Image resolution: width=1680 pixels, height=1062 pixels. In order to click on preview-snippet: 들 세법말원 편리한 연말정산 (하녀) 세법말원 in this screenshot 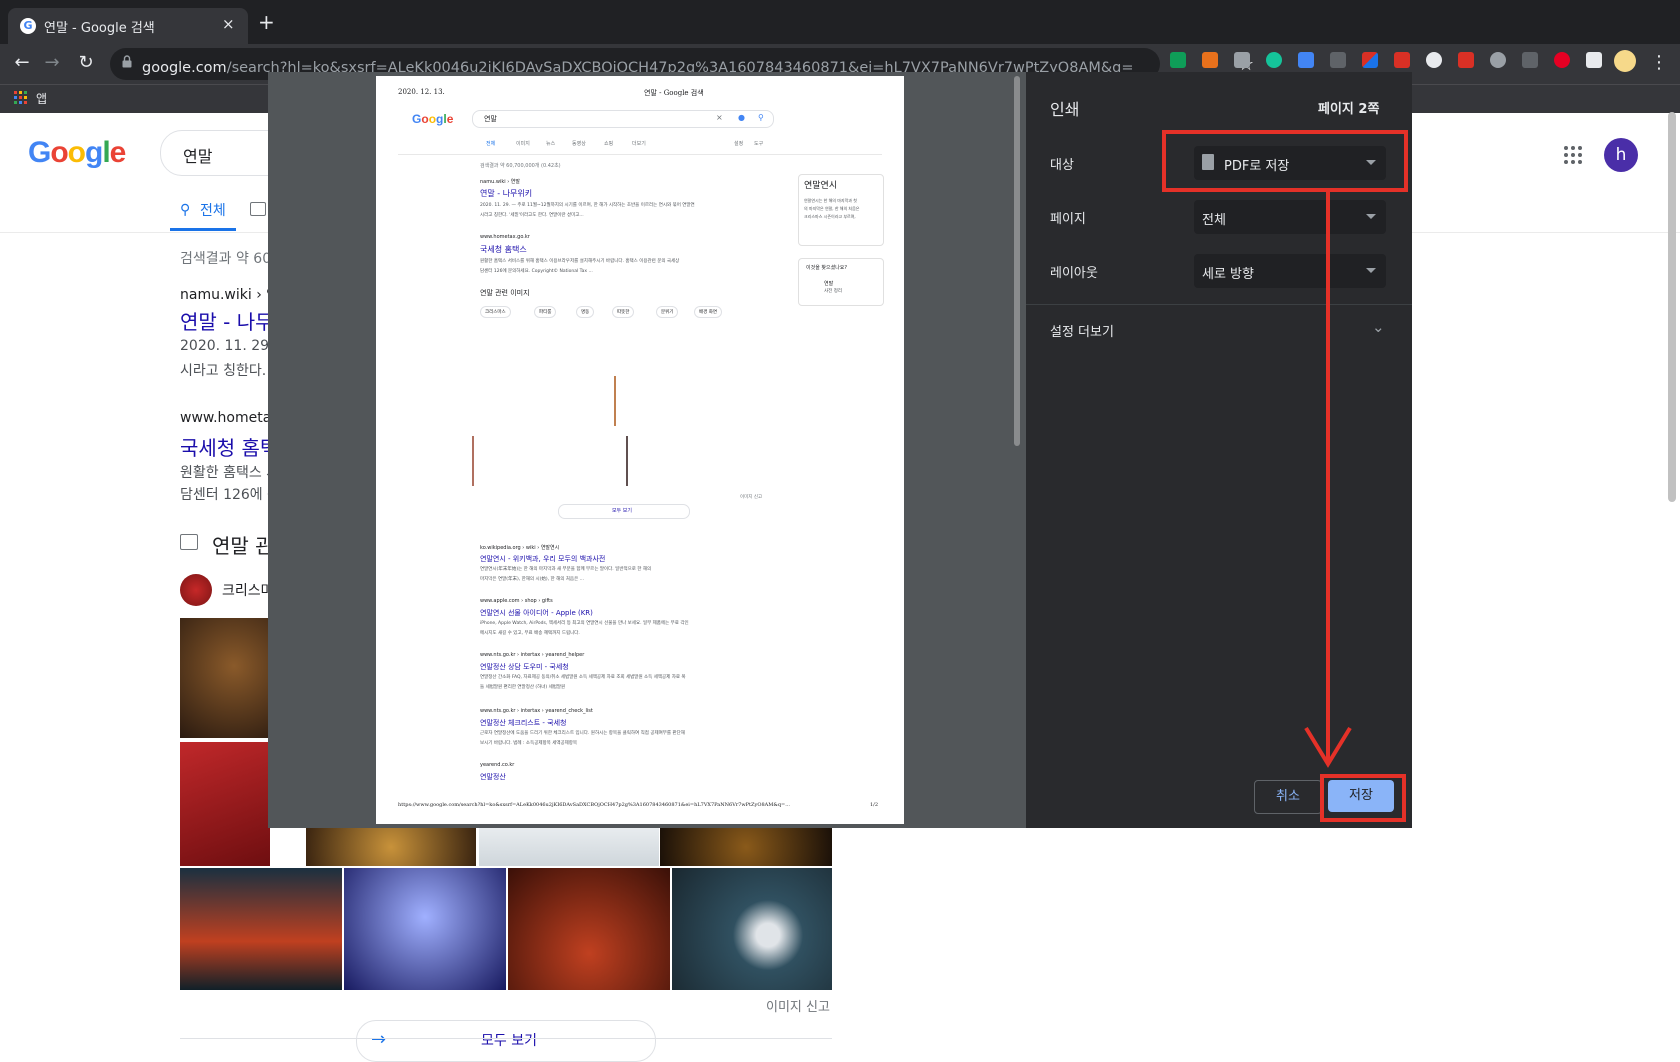, I will do `click(523, 687)`.